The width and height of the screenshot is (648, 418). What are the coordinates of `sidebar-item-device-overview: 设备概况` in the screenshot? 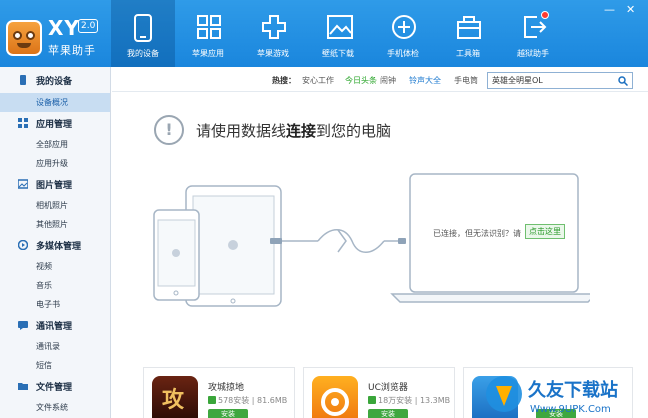 It's located at (55, 102).